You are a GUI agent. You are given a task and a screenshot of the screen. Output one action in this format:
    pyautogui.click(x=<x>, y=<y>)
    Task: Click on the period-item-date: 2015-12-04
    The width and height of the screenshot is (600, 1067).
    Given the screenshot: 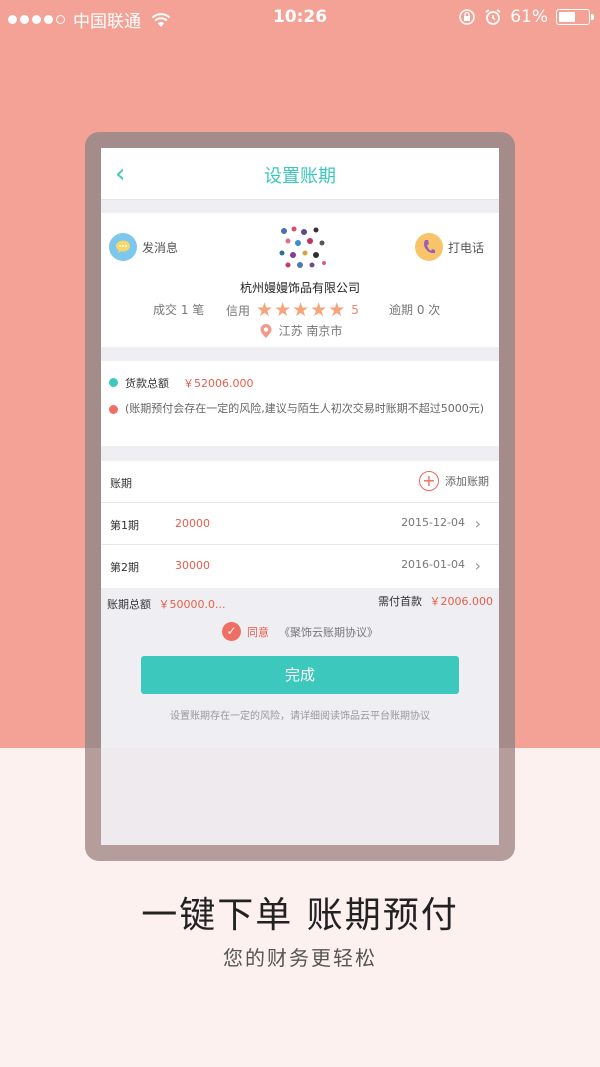 What is the action you would take?
    pyautogui.click(x=433, y=522)
    